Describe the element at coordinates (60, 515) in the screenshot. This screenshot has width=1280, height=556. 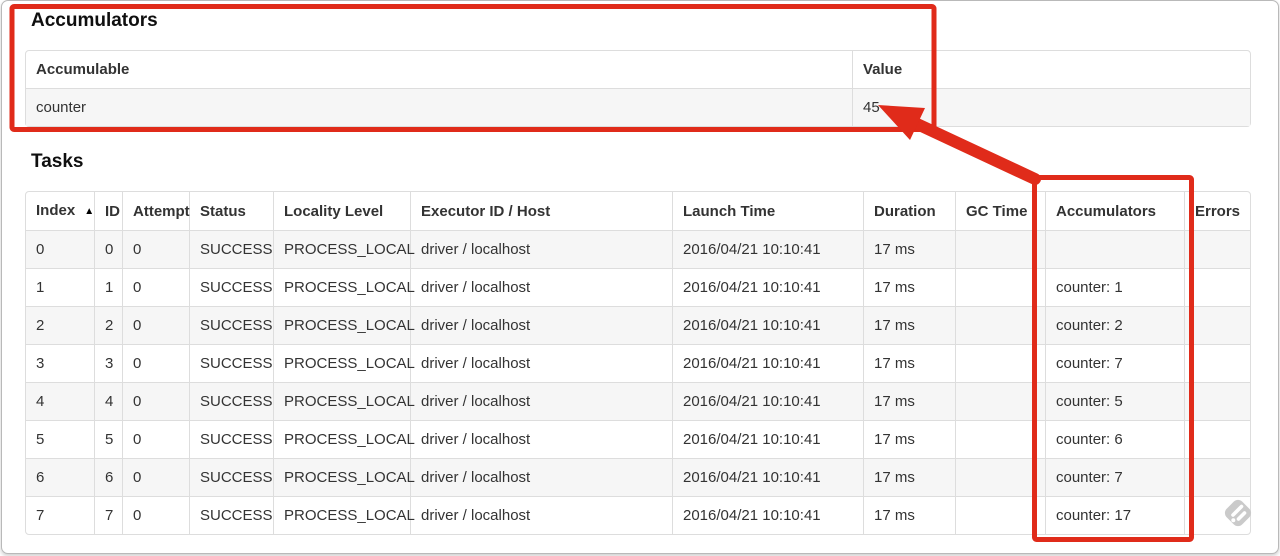
I see `index-cell: 7` at that location.